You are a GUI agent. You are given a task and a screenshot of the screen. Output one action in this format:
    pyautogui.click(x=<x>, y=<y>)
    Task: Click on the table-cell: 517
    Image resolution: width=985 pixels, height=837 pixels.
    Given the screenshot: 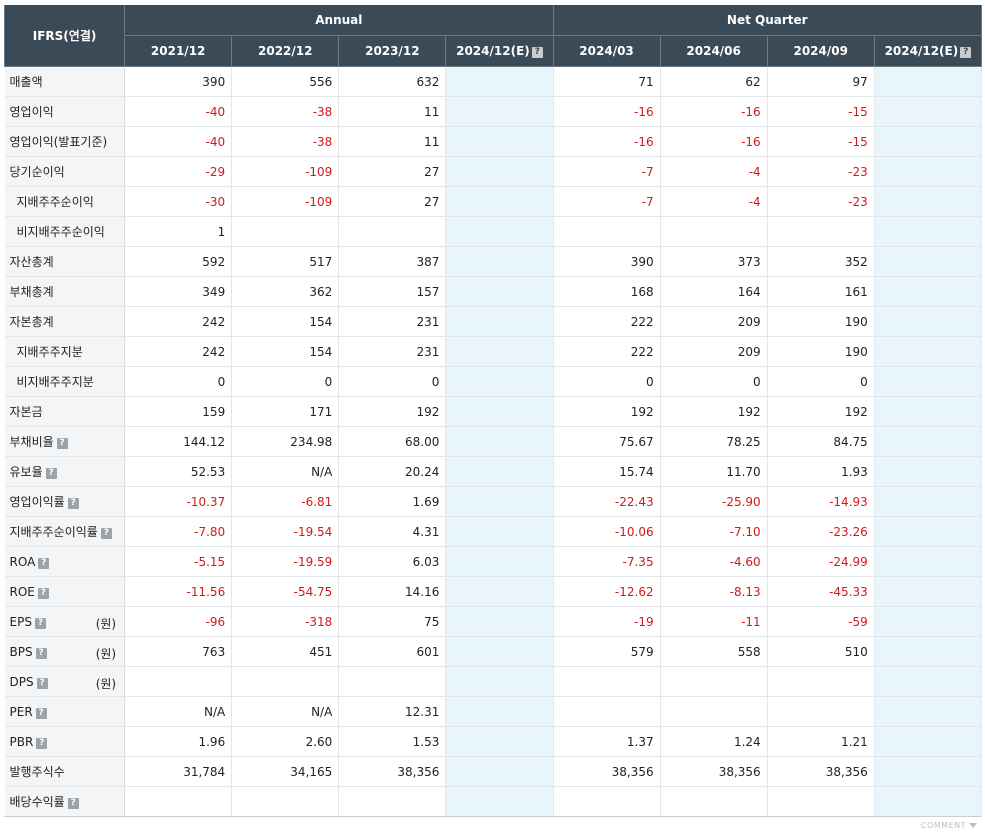 What is the action you would take?
    pyautogui.click(x=285, y=261)
    